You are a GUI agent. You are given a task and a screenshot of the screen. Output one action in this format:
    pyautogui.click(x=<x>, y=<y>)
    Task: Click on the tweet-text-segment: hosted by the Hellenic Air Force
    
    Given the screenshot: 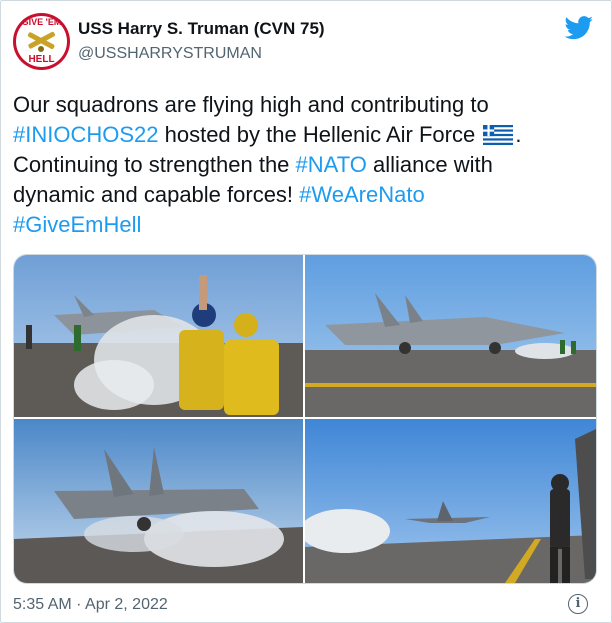 What is the action you would take?
    pyautogui.click(x=320, y=134)
    